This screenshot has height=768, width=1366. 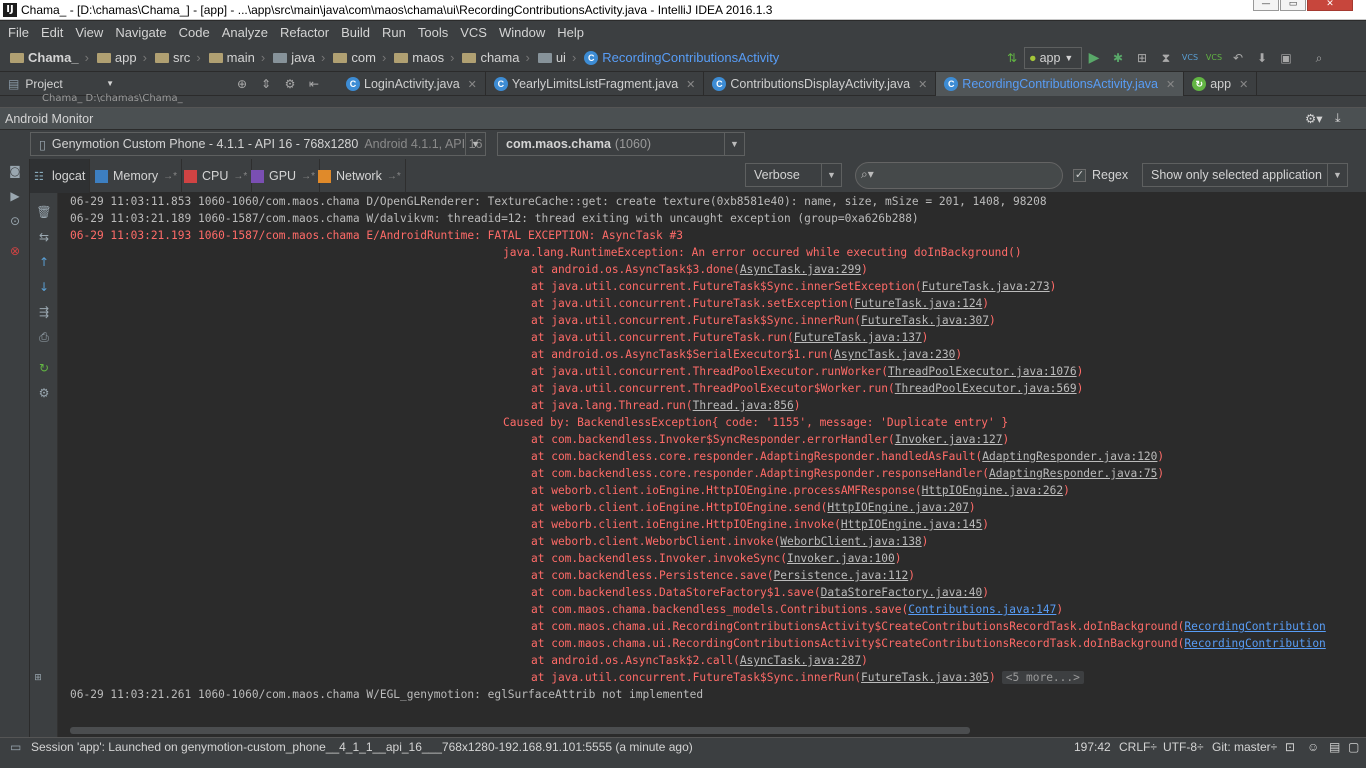 What do you see at coordinates (18, 32) in the screenshot?
I see `menu-file: File` at bounding box center [18, 32].